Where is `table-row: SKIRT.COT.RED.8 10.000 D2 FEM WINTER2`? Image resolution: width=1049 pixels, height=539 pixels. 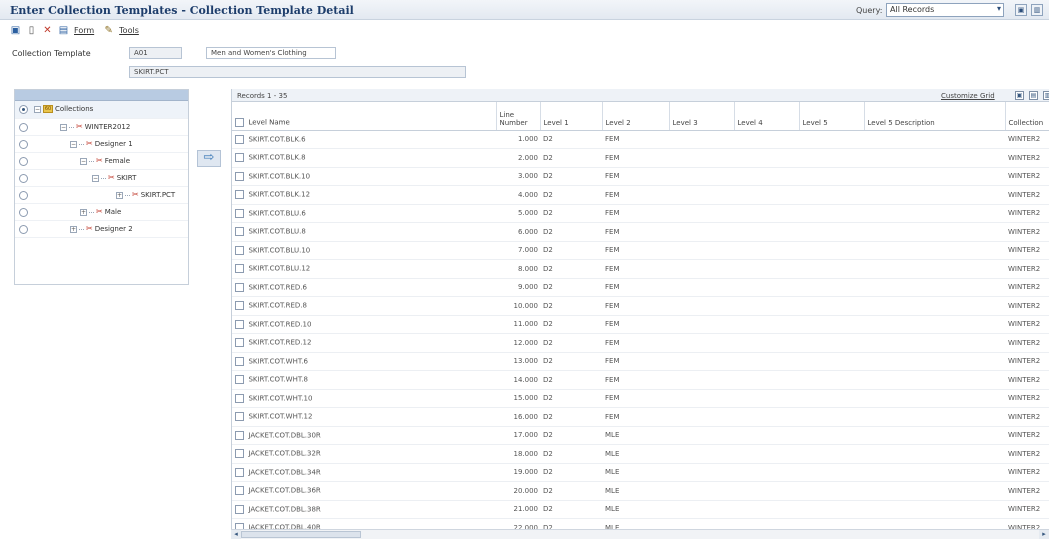 table-row: SKIRT.COT.RED.8 10.000 D2 FEM WINTER2 is located at coordinates (640, 306).